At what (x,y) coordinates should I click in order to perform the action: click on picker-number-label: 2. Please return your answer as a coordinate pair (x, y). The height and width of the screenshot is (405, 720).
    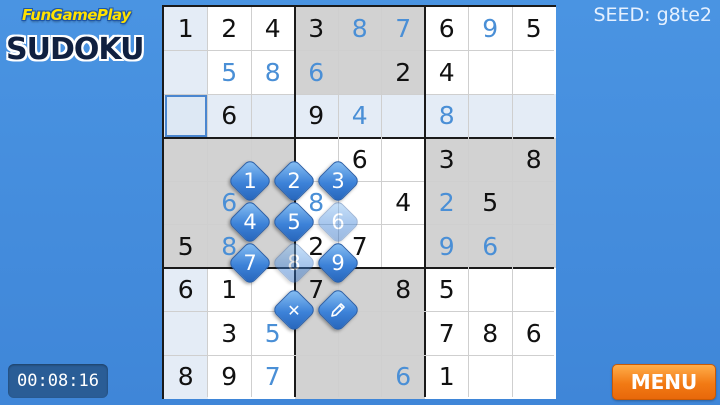
    Looking at the image, I should click on (294, 181).